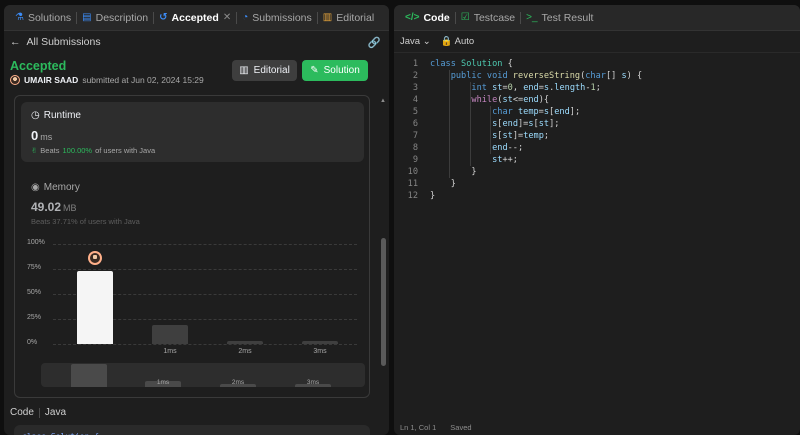  What do you see at coordinates (412, 196) in the screenshot?
I see `line-number: 12` at bounding box center [412, 196].